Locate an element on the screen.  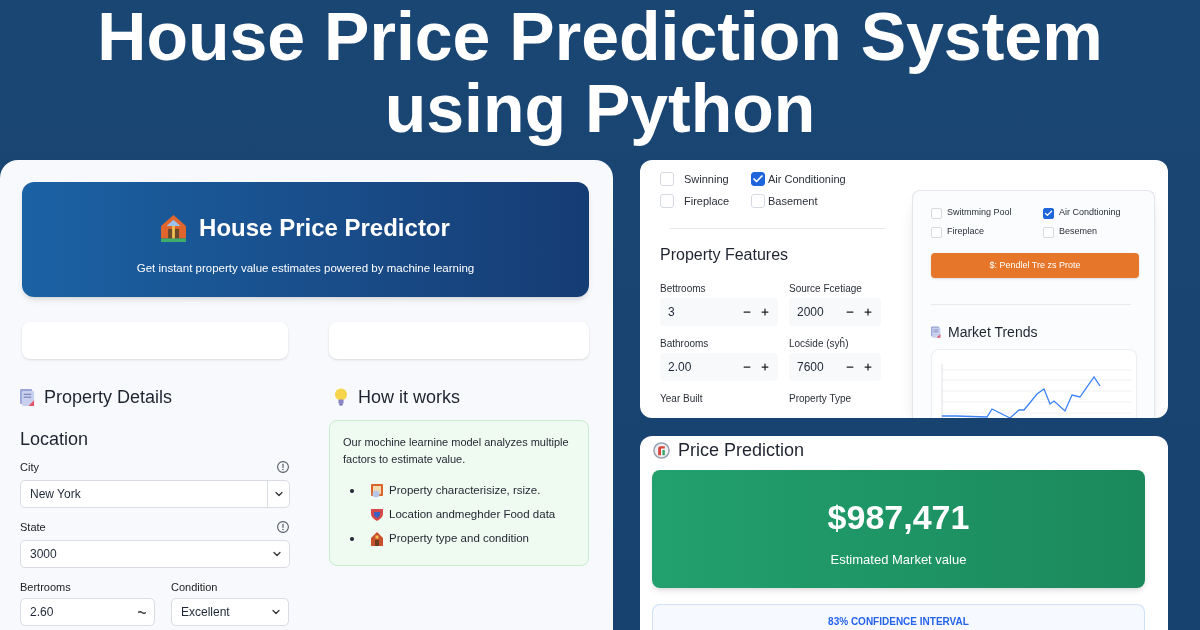
section-heading: Market Trends is located at coordinates (993, 332).